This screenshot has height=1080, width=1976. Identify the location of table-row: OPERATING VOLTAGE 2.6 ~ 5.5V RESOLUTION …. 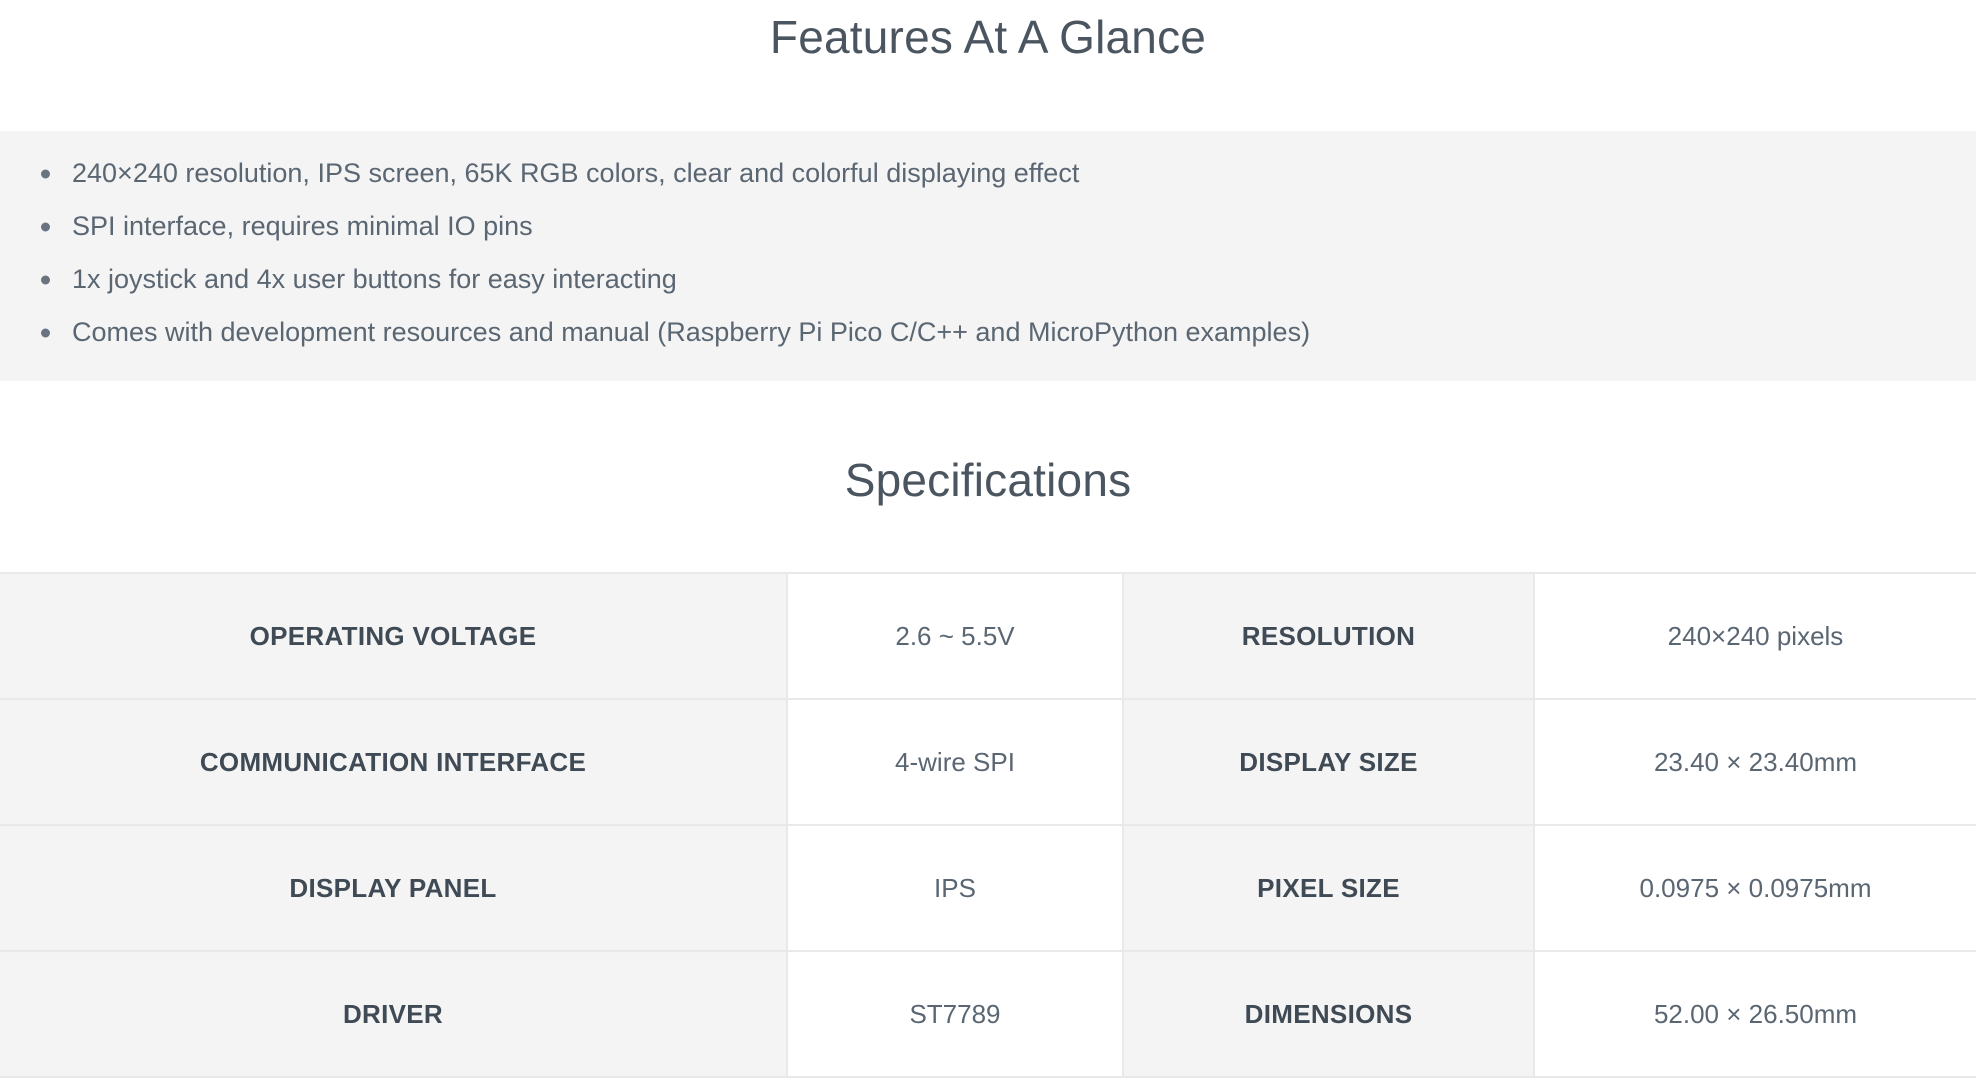
(988, 637).